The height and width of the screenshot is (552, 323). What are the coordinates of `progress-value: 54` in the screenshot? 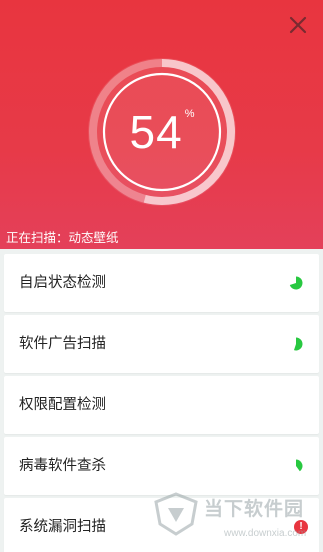 It's located at (156, 132).